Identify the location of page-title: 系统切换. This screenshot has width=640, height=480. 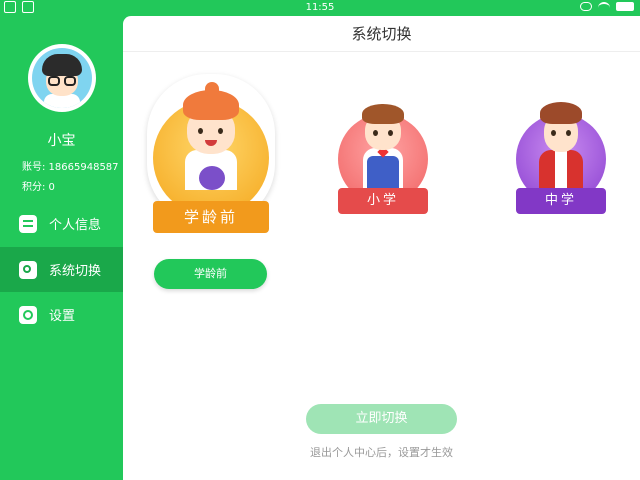
(381, 34).